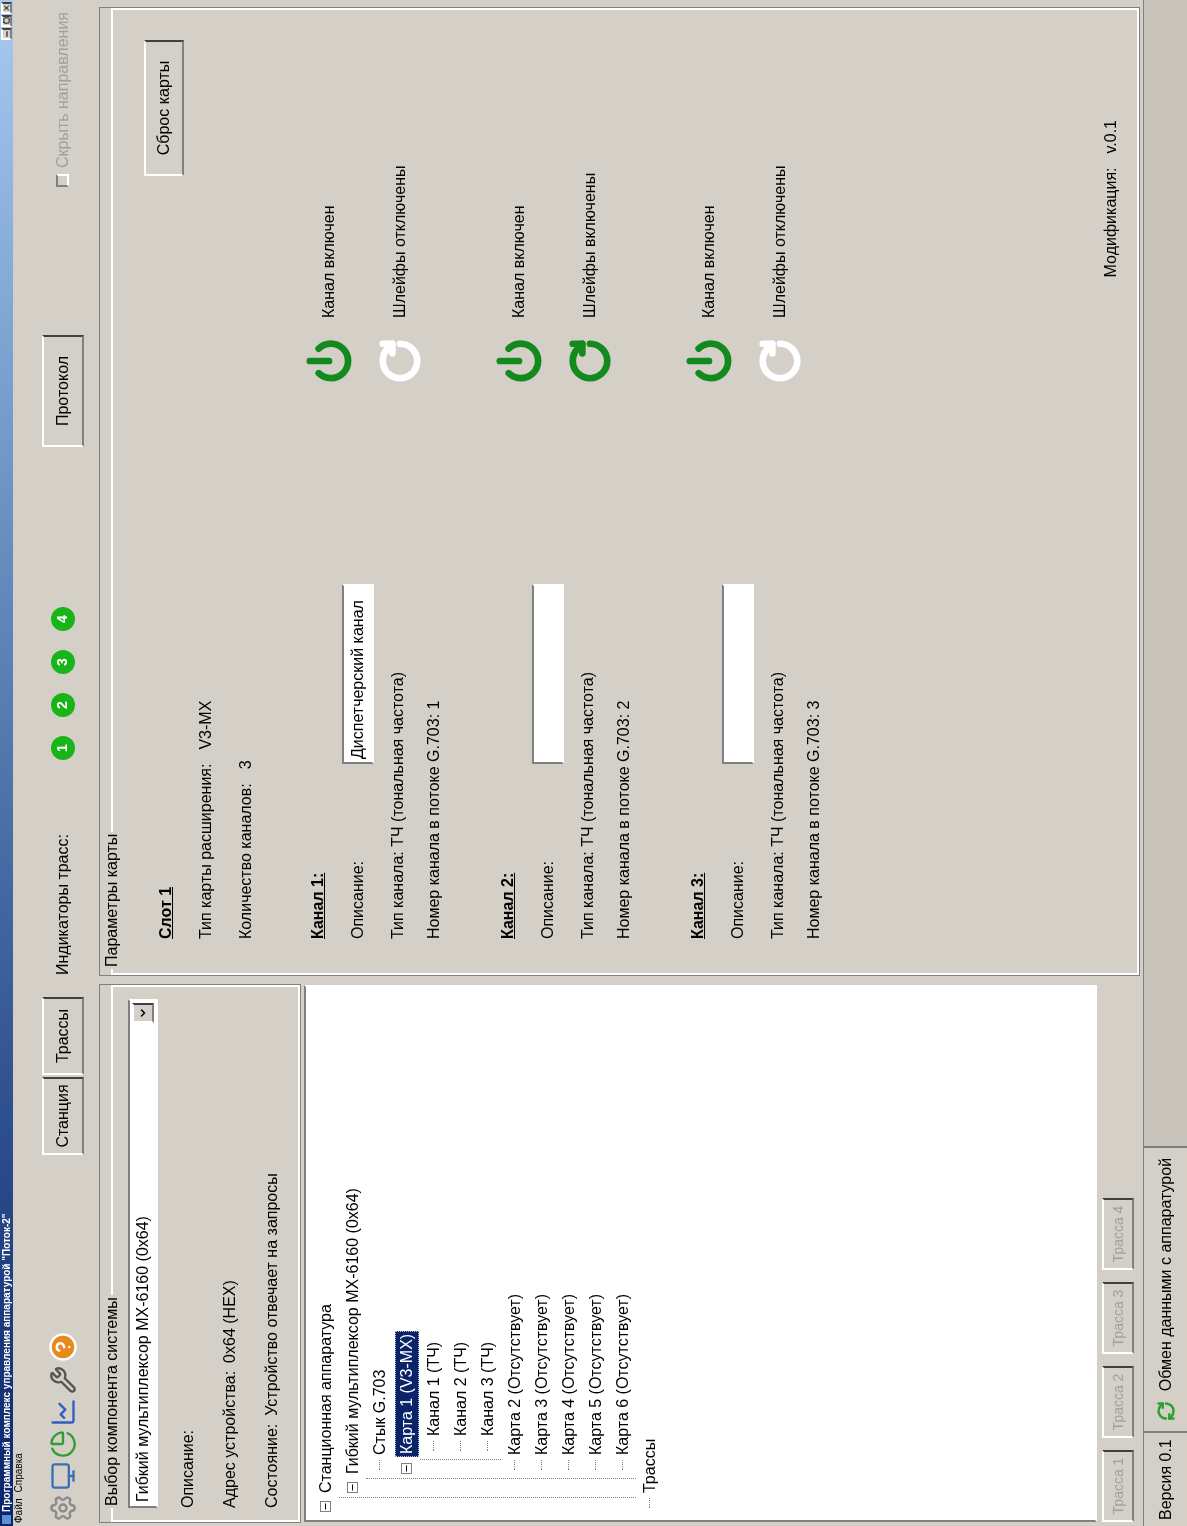 The height and width of the screenshot is (1526, 1187). Describe the element at coordinates (62, 748) in the screenshot. I see `track-indicator: 1` at that location.